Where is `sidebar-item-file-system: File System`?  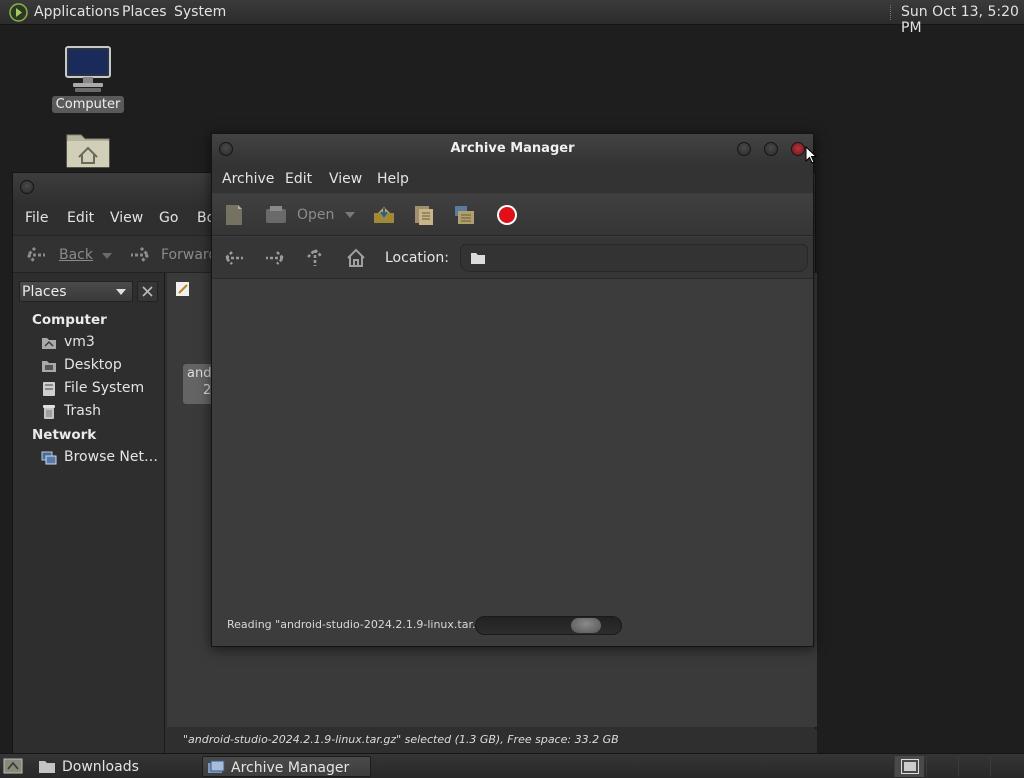 sidebar-item-file-system: File System is located at coordinates (101, 389).